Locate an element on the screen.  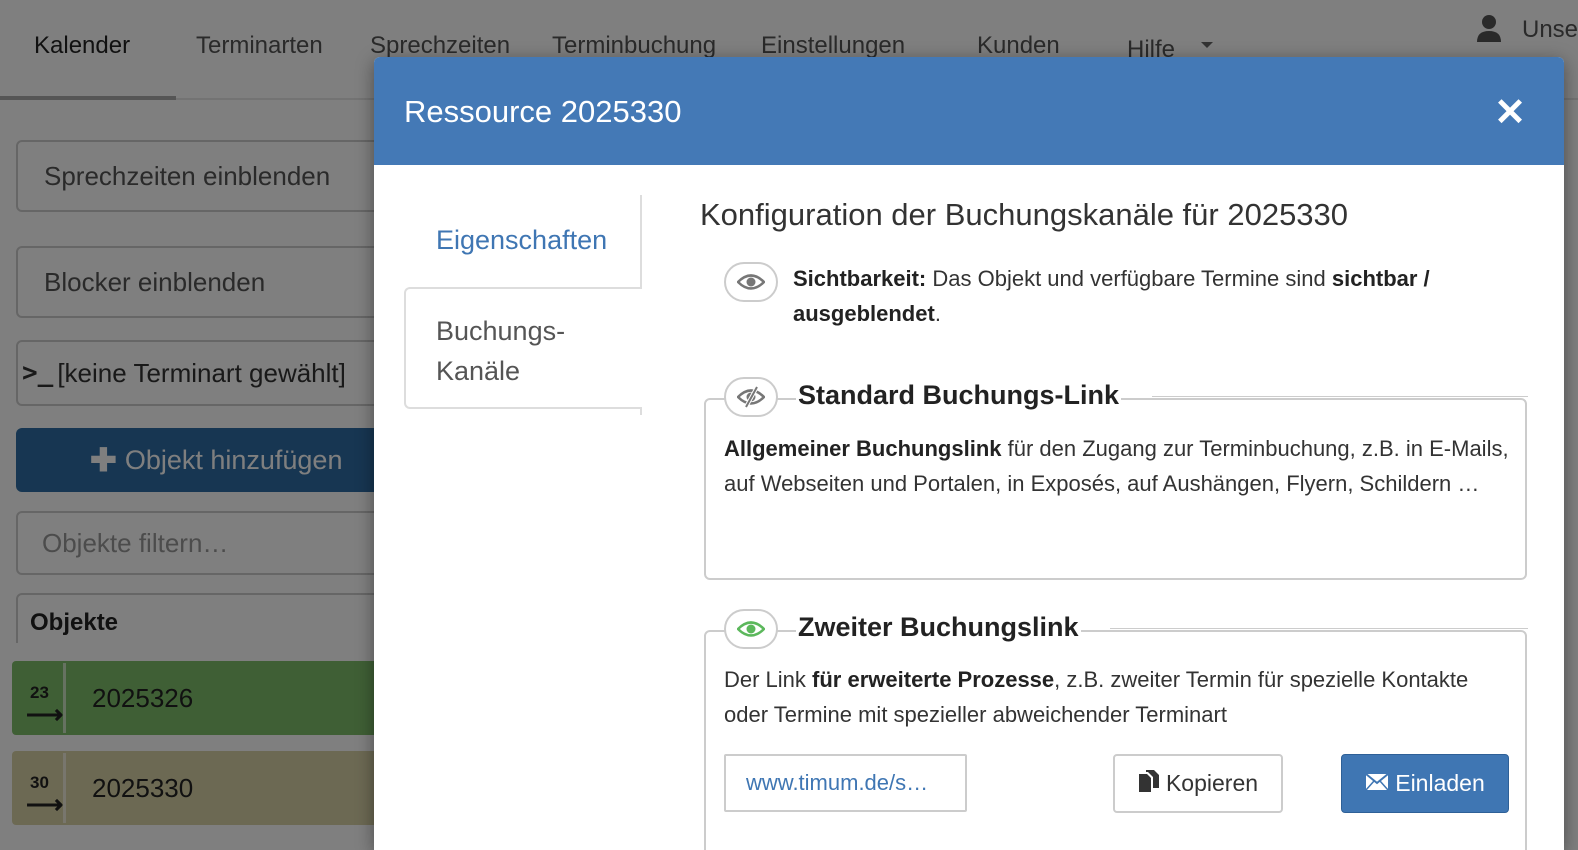
invite-button: Einladen is located at coordinates (1425, 783).